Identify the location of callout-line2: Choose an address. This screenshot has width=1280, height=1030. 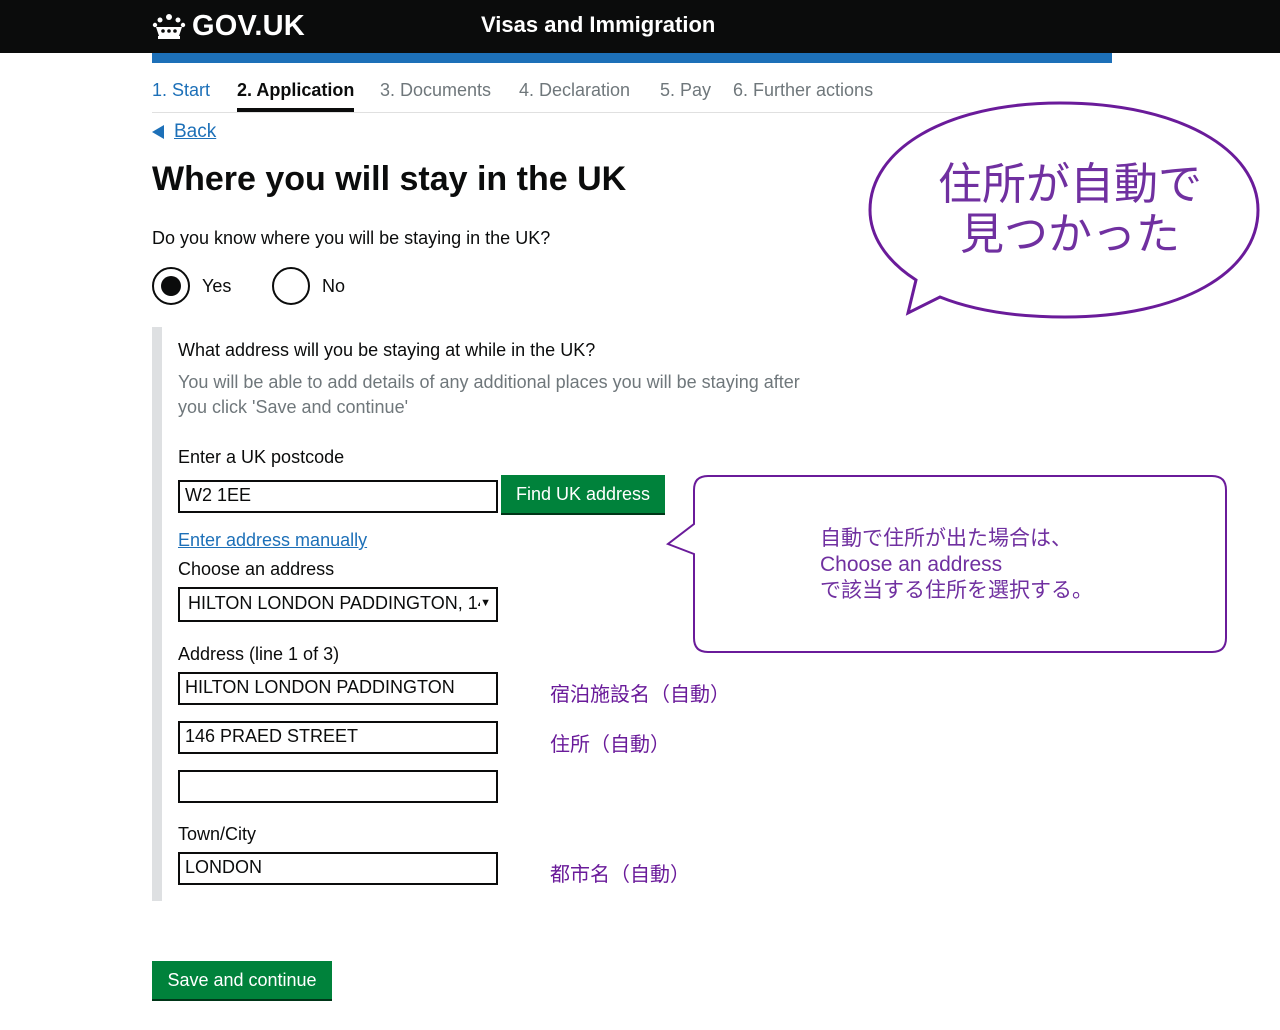
(911, 564).